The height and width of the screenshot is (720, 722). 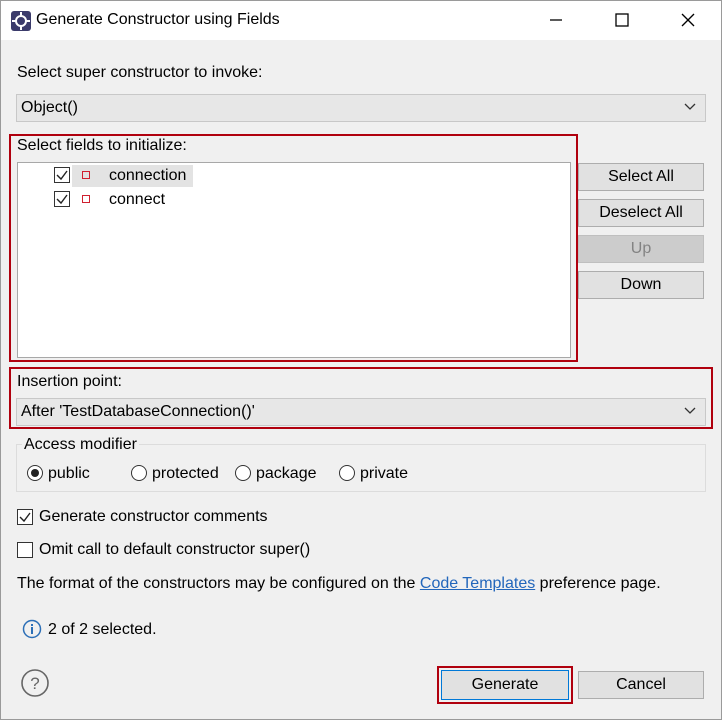 What do you see at coordinates (641, 685) in the screenshot?
I see `cancel-button: Cancel` at bounding box center [641, 685].